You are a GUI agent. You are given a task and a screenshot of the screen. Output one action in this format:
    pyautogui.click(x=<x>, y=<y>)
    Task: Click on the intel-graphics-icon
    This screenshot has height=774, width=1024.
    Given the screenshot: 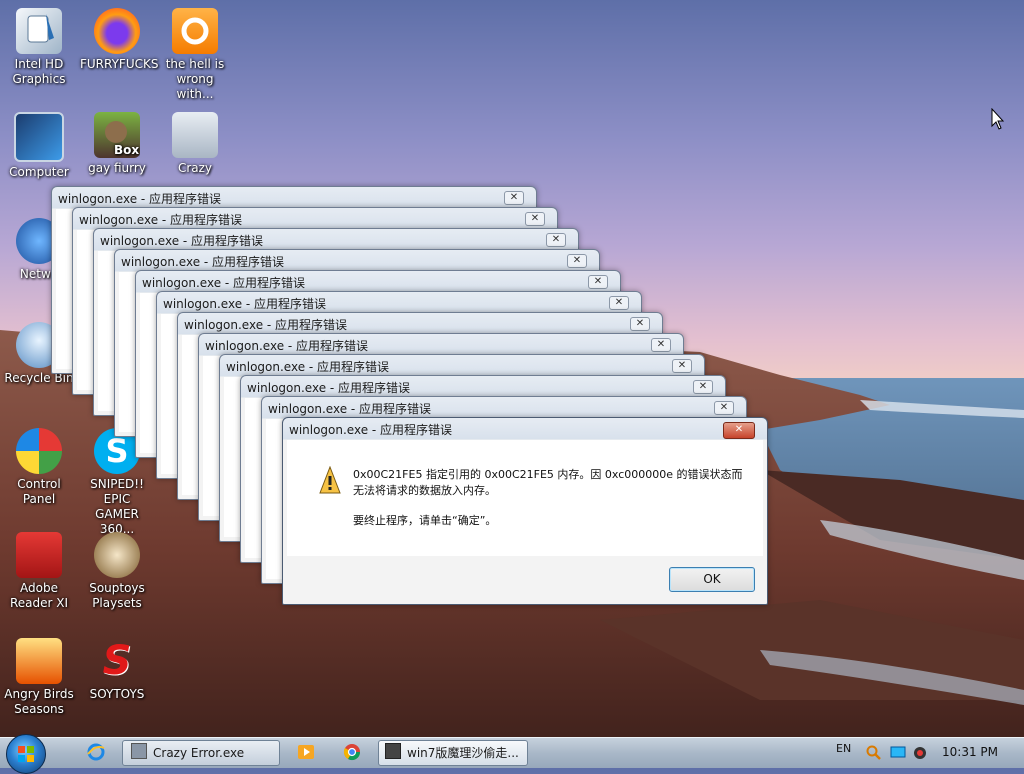 What is the action you would take?
    pyautogui.click(x=39, y=31)
    